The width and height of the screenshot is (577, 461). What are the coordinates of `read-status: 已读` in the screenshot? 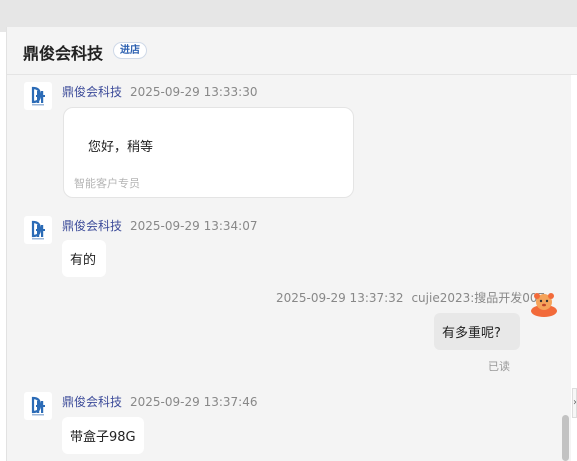 It's located at (499, 366).